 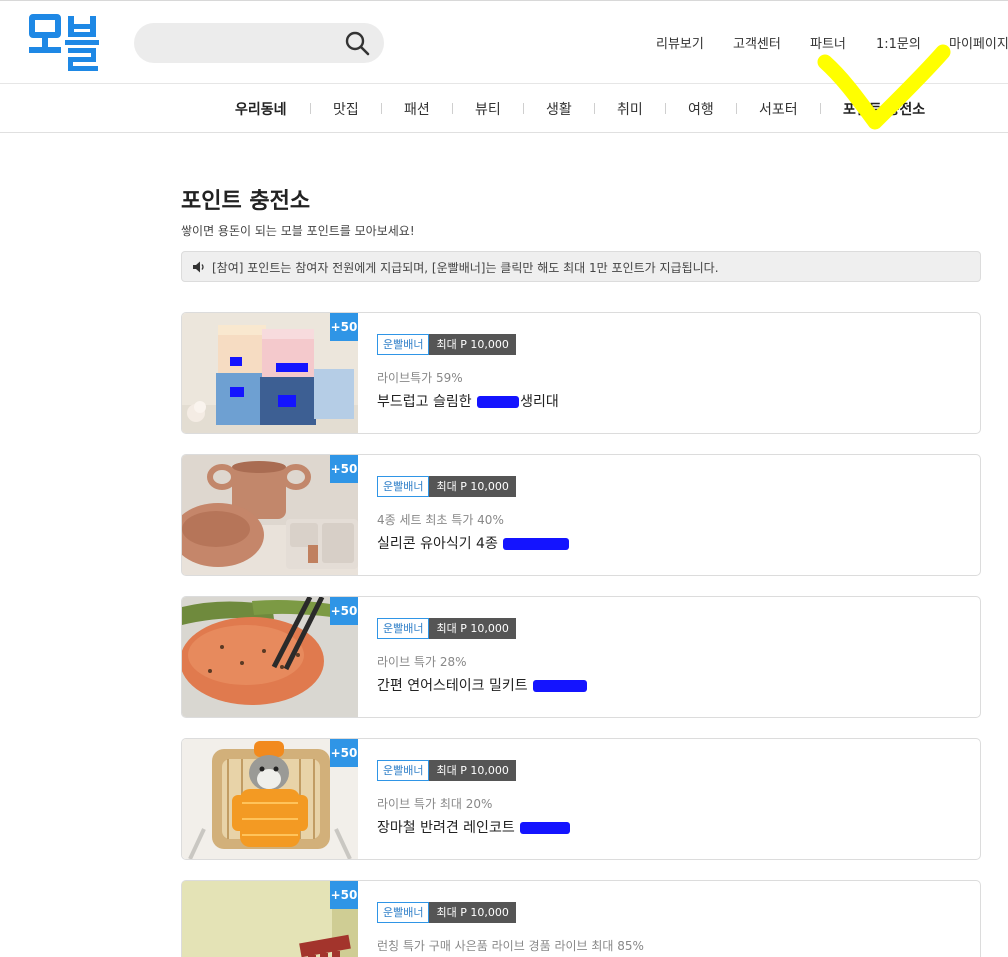 What do you see at coordinates (427, 402) in the screenshot?
I see `product-title-text: 부드럽고 슬림한` at bounding box center [427, 402].